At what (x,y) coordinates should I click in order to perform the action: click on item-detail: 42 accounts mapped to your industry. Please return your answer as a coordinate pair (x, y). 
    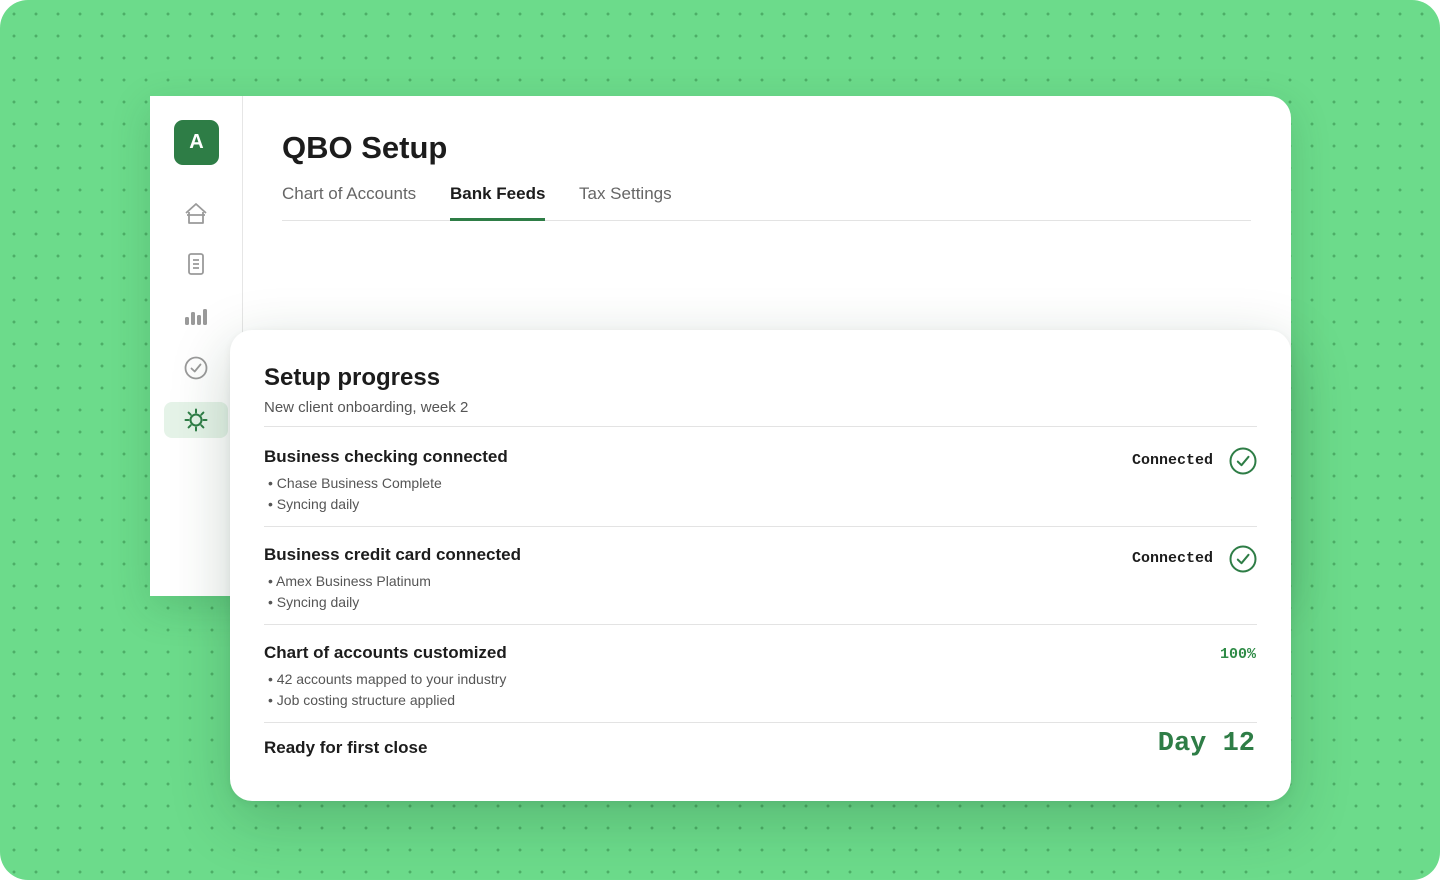
    Looking at the image, I should click on (760, 679).